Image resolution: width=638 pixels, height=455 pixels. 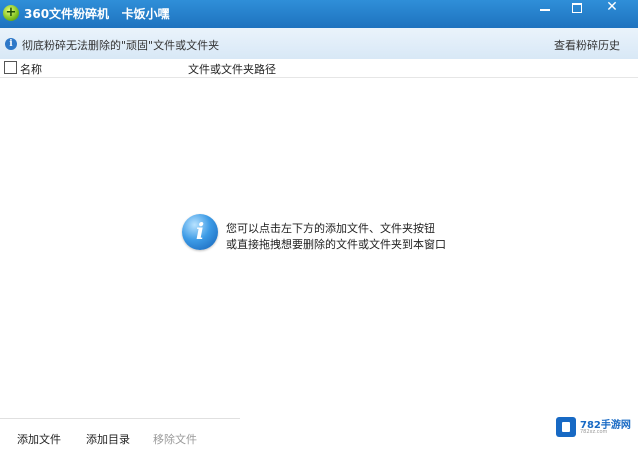 What do you see at coordinates (11, 13) in the screenshot?
I see `app-logo-icon: +` at bounding box center [11, 13].